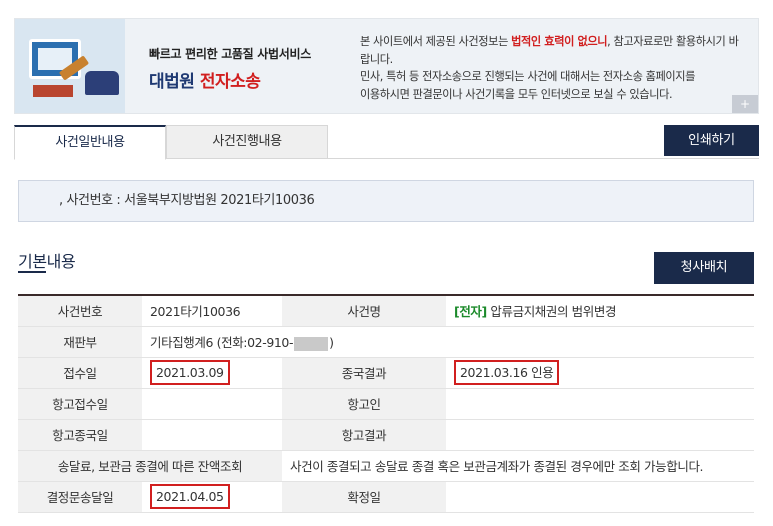 The height and width of the screenshot is (526, 773). I want to click on court-dept-label: 재판부, so click(80, 342).